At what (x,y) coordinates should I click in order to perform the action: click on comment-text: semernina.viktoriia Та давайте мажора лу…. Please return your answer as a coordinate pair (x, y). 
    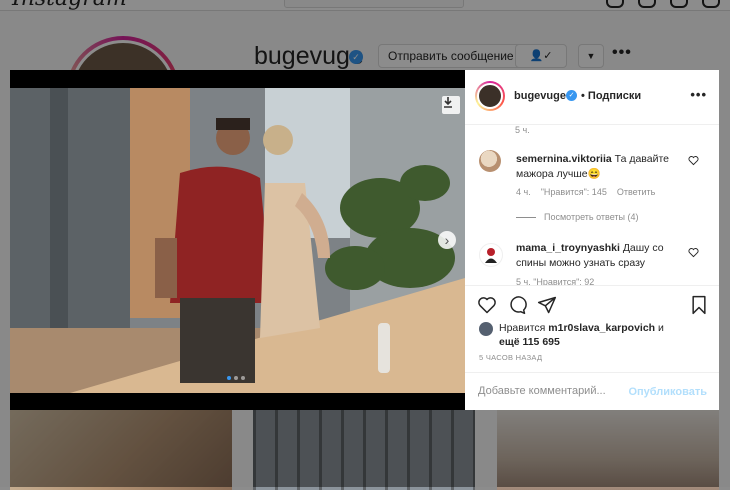
    Looking at the image, I should click on (601, 167).